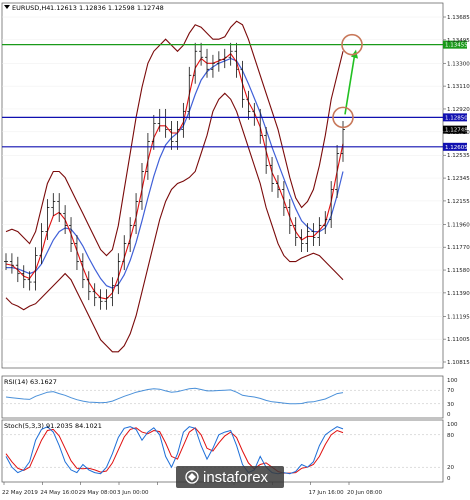  What do you see at coordinates (98, 493) in the screenshot?
I see `time-tick-label: 29 May 08:00` at bounding box center [98, 493].